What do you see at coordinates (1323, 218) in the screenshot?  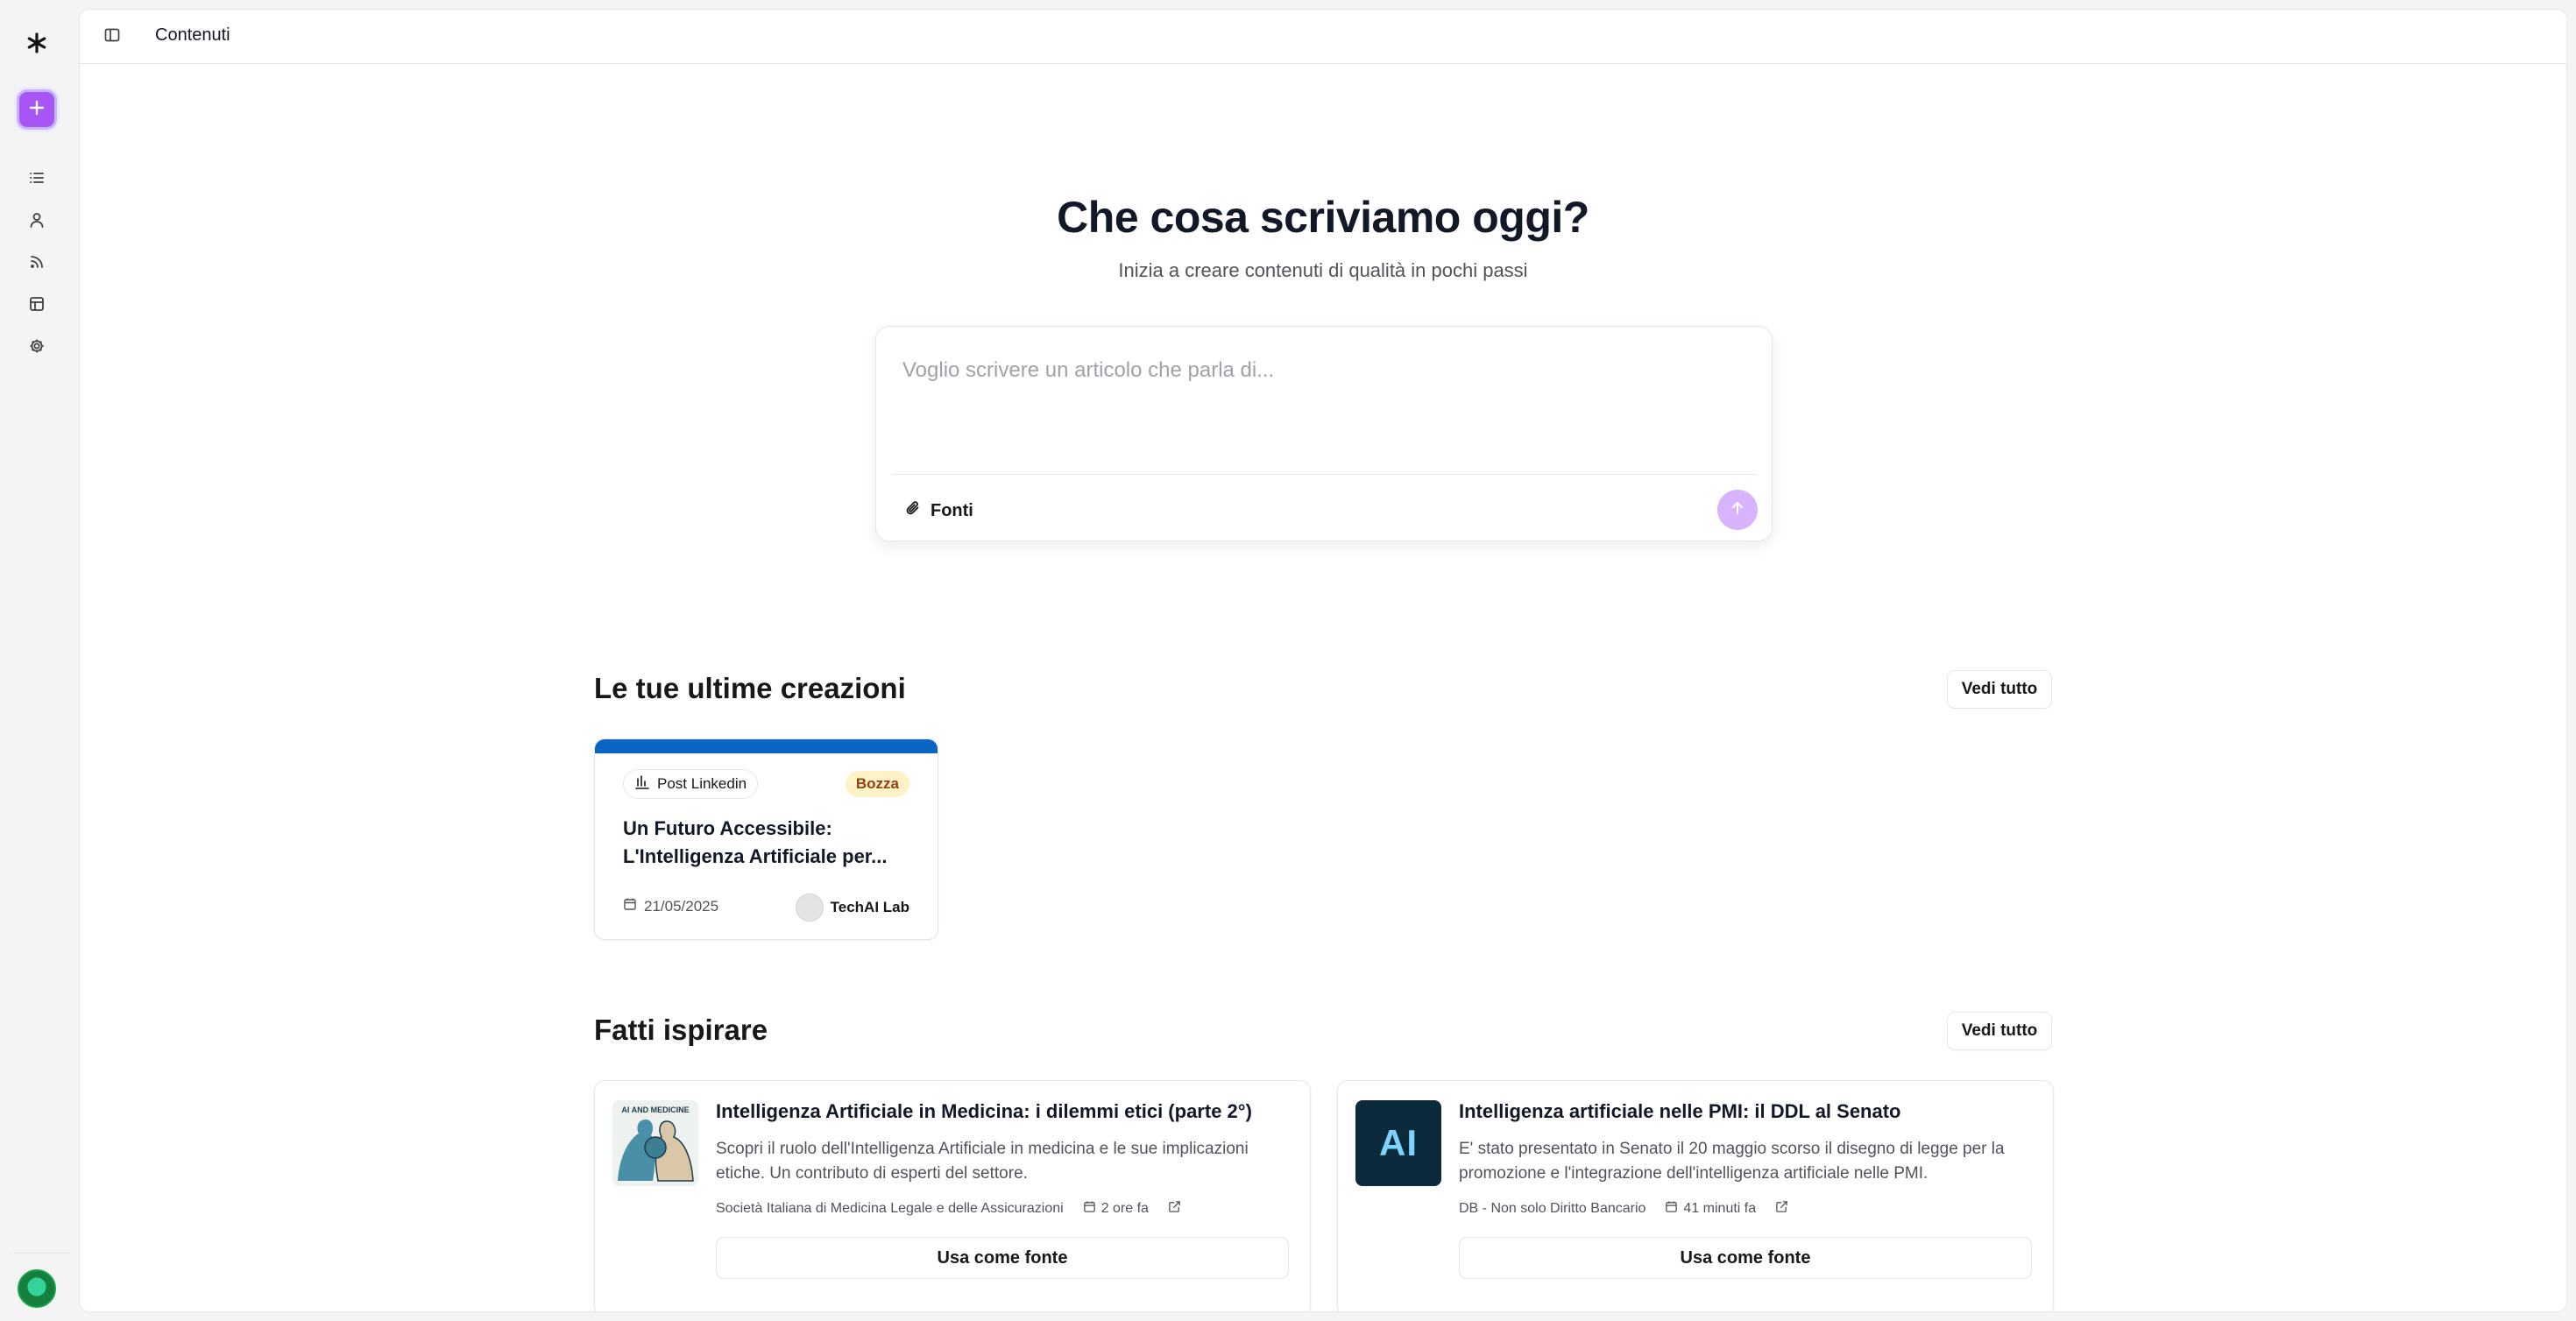 I see `page-title: Che cosa scriviamo oggi?` at bounding box center [1323, 218].